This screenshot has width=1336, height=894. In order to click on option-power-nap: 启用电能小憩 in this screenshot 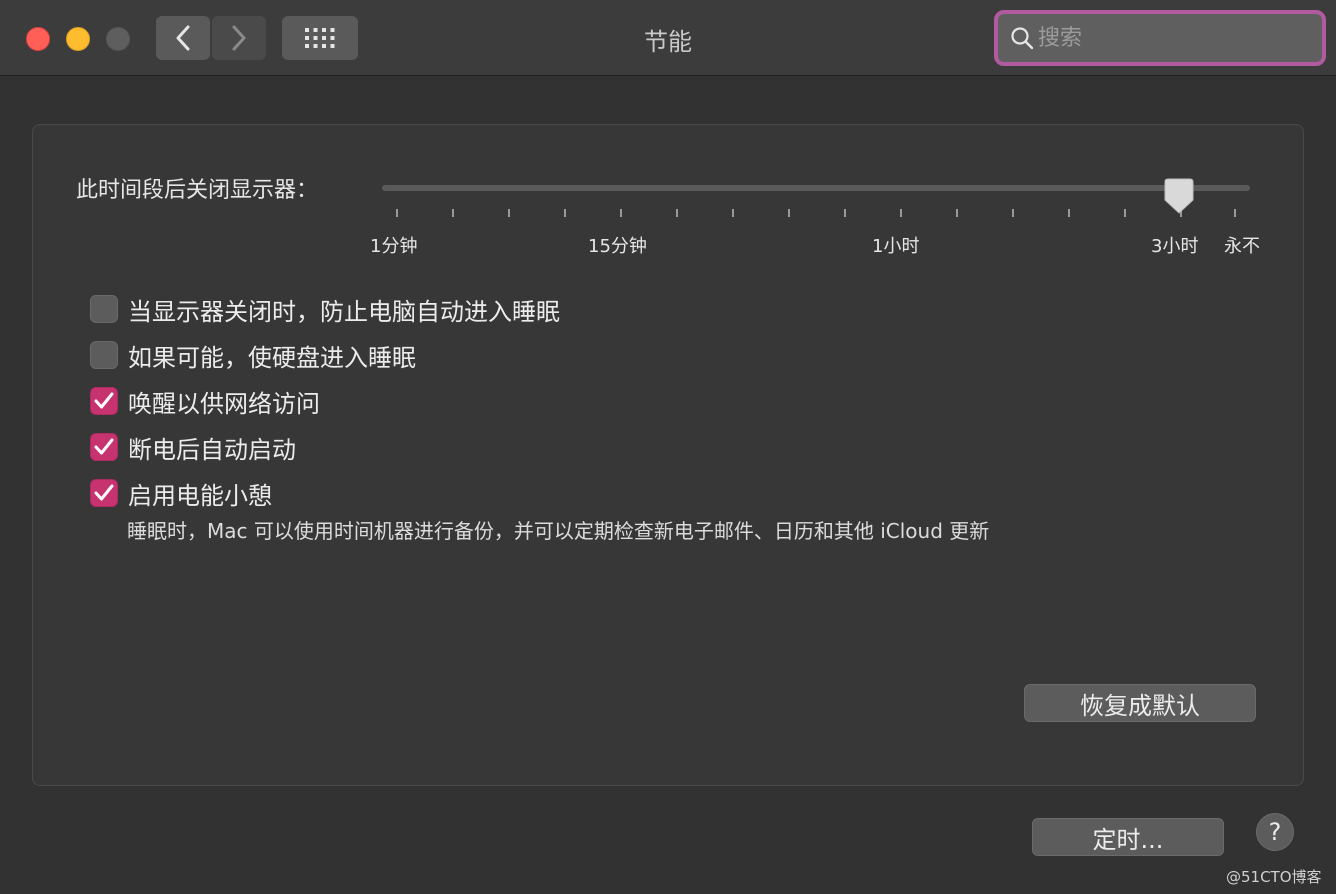, I will do `click(181, 494)`.